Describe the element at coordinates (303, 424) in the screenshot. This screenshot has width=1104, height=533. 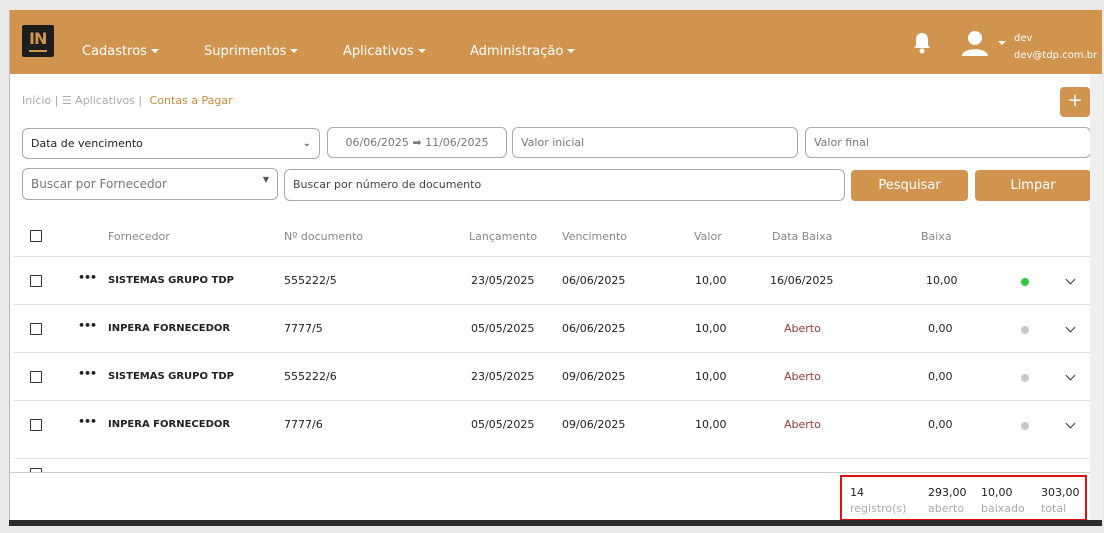
I see `cell-documento: 7777/6` at that location.